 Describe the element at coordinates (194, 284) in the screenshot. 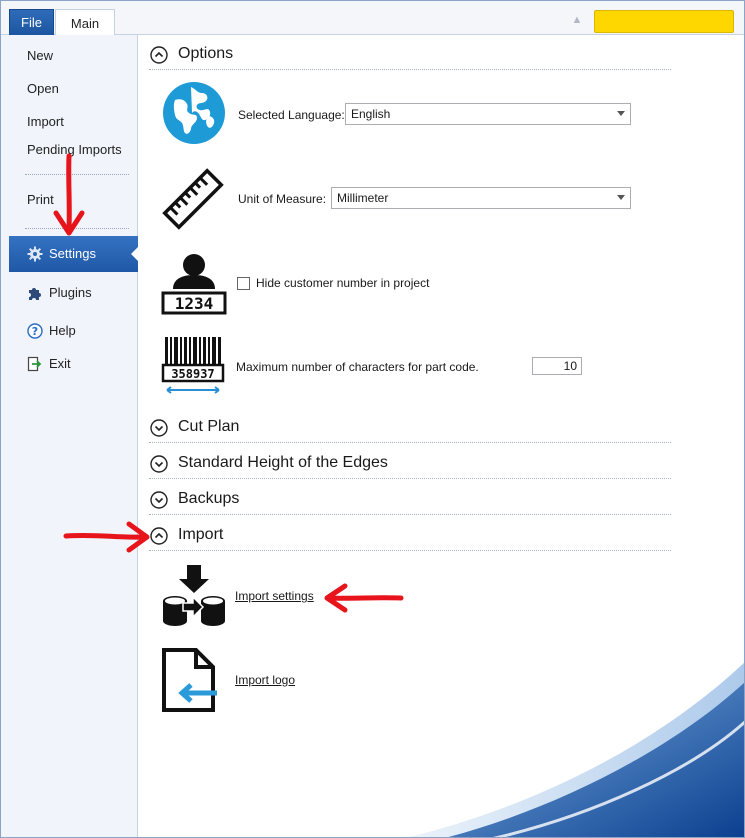

I see `customer-number-icon: 1234` at that location.